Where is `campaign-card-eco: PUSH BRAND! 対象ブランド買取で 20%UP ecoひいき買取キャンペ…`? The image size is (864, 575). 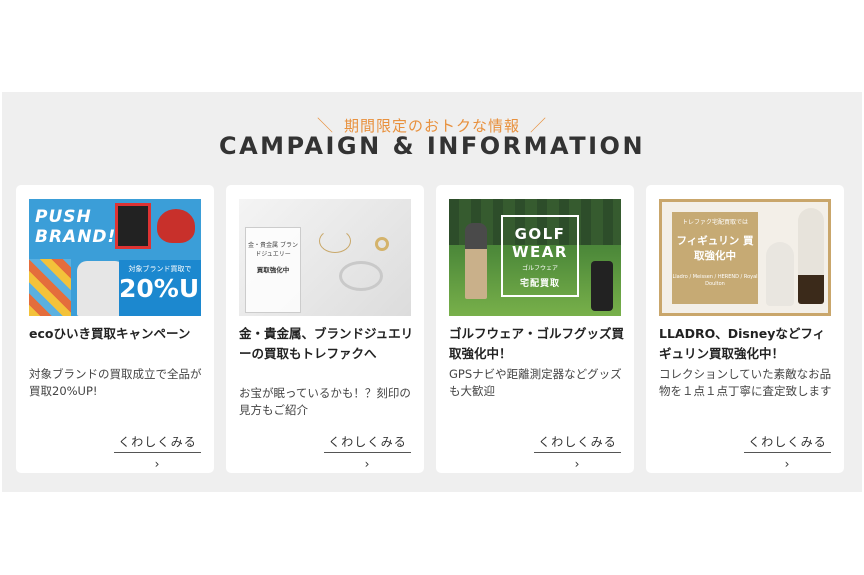
campaign-card-eco: PUSH BRAND! 対象ブランド買取で 20%UP ecoひいき買取キャンペ… is located at coordinates (115, 329).